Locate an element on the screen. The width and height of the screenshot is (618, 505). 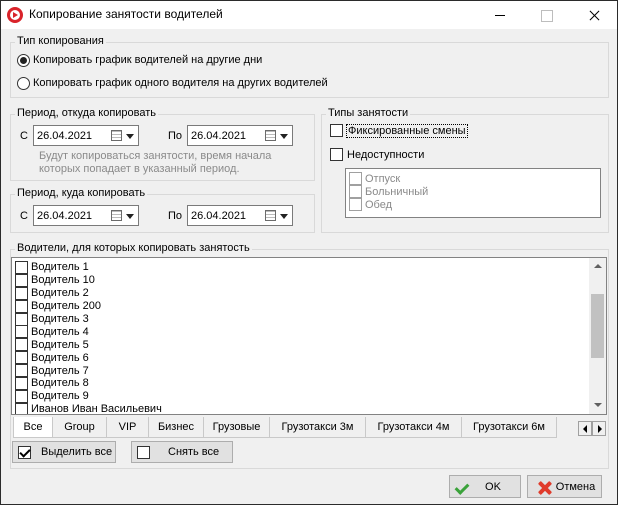
radio-button-selected is located at coordinates (23, 60).